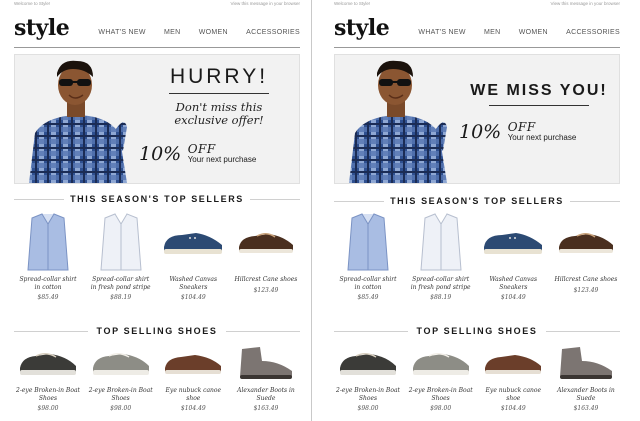 This screenshot has width=640, height=421. Describe the element at coordinates (477, 201) in the screenshot. I see `section-title-top-sellers: THIS SEASON'S TOP SELLERS` at that location.